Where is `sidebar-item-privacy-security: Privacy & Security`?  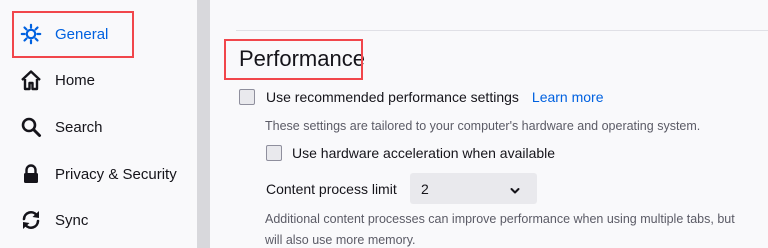 sidebar-item-privacy-security: Privacy & Security is located at coordinates (98, 174).